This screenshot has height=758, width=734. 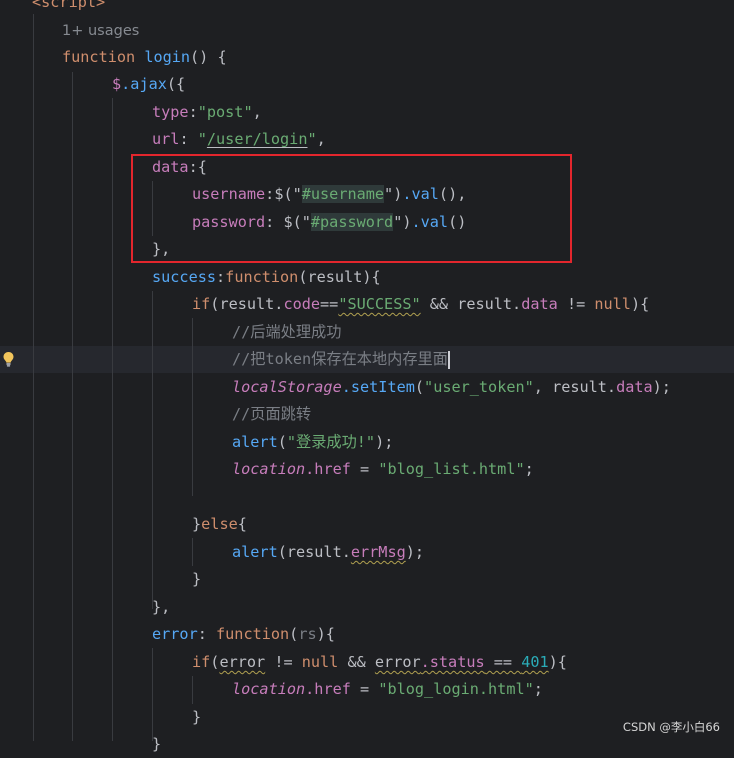 I want to click on code-text: {, so click(x=242, y=524).